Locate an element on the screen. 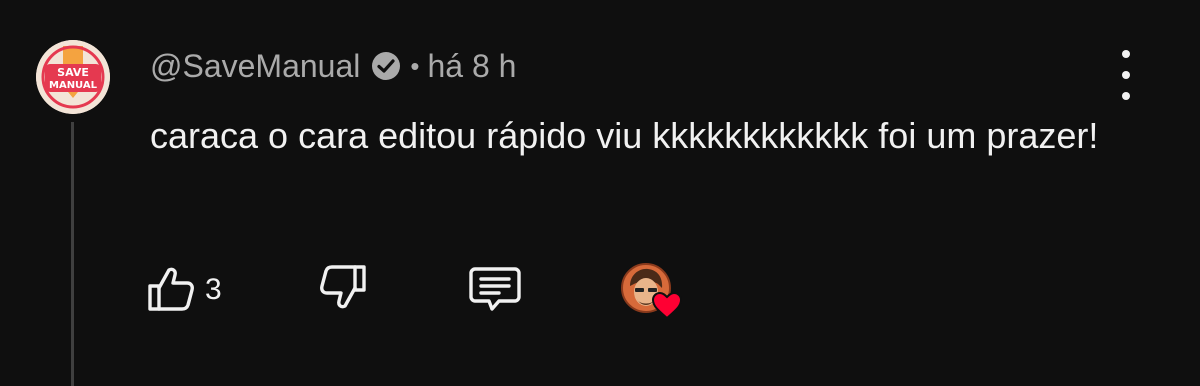 The width and height of the screenshot is (1200, 386). avatar-text-line1: SAVE is located at coordinates (73, 72).